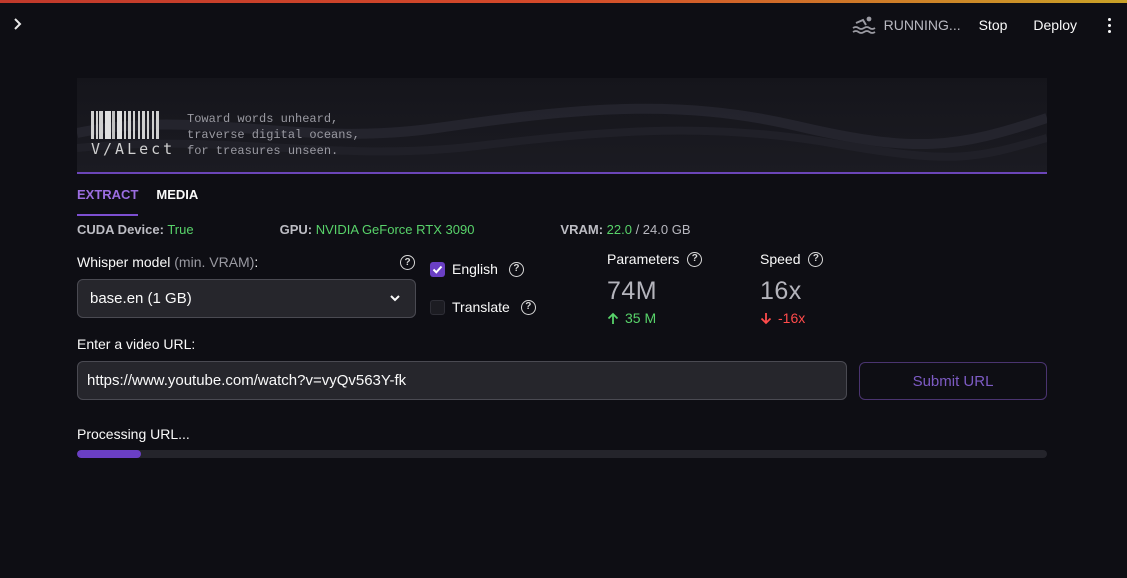 This screenshot has height=578, width=1127. I want to click on tagline-line: Toward words unheard,, so click(263, 119).